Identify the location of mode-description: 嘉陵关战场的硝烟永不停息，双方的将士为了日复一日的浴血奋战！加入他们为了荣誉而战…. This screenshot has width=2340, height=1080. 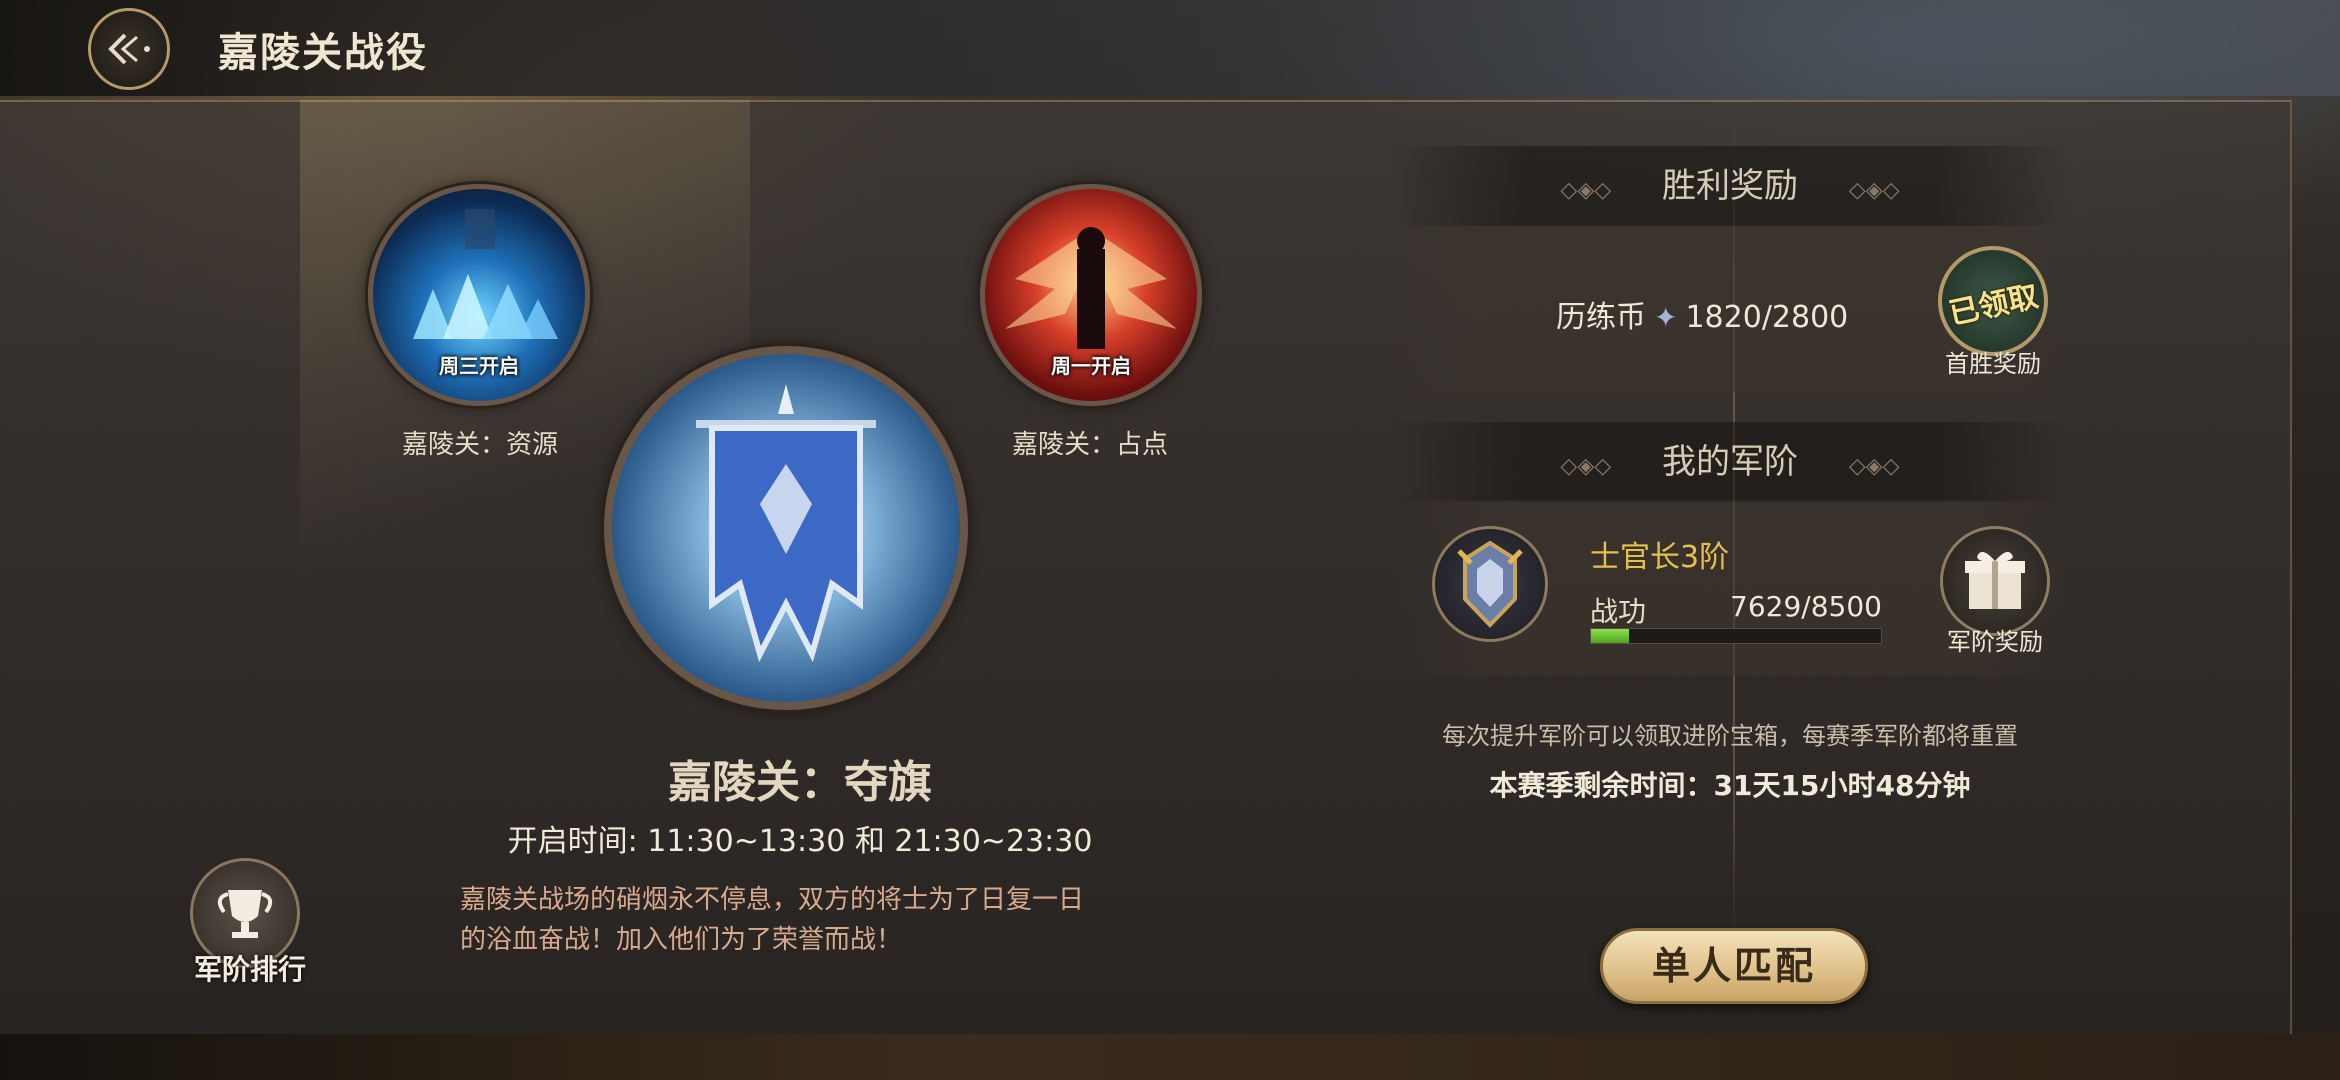
(772, 920).